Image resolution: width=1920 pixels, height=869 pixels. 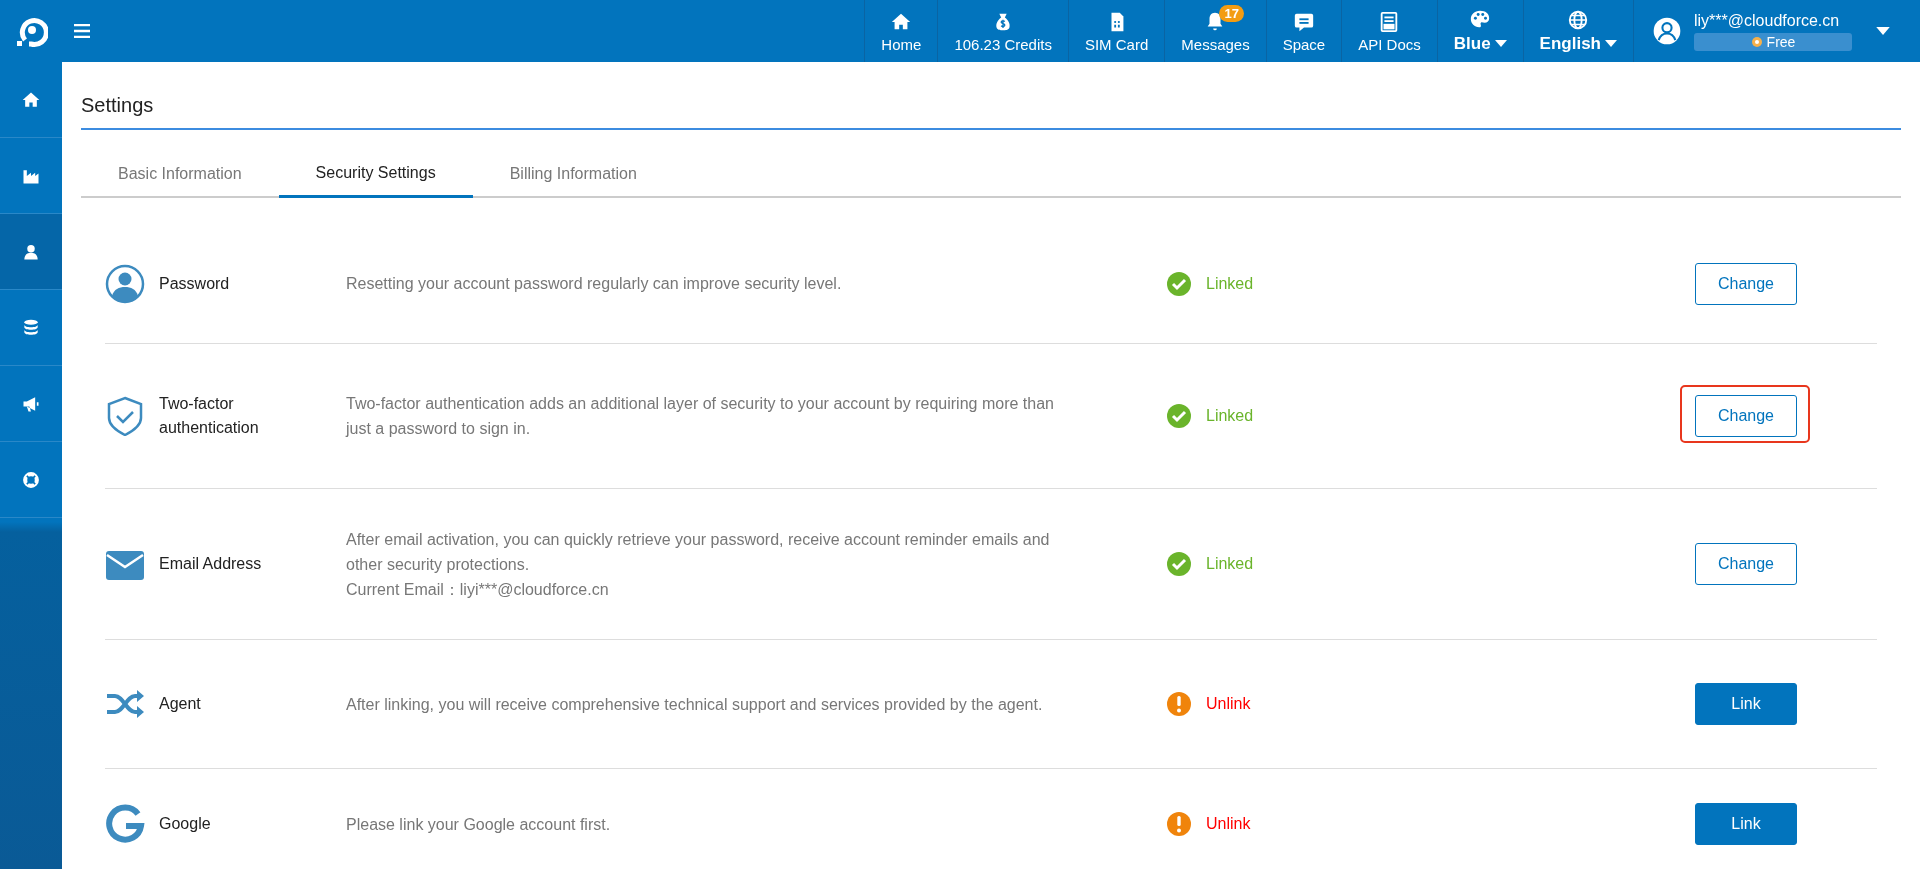 What do you see at coordinates (31, 479) in the screenshot?
I see `lifebuoy-icon` at bounding box center [31, 479].